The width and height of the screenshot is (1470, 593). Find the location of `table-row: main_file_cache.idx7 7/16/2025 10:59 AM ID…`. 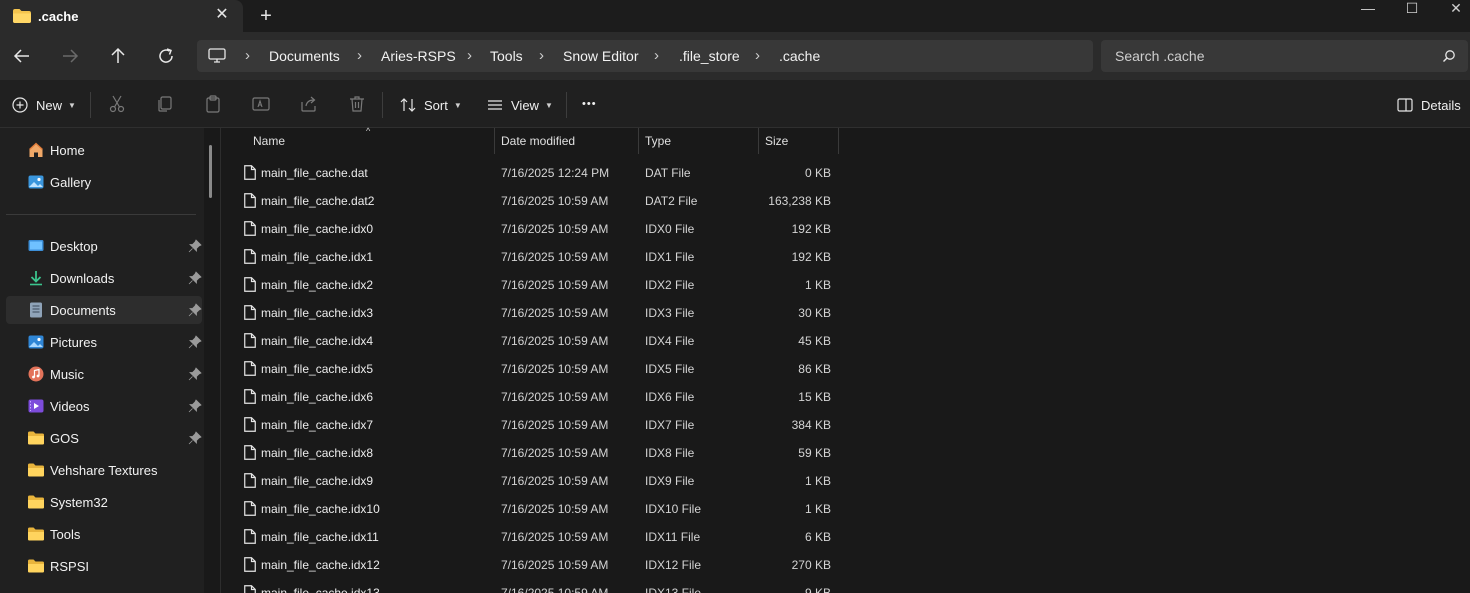

table-row: main_file_cache.idx7 7/16/2025 10:59 AM ID… is located at coordinates (531, 424).